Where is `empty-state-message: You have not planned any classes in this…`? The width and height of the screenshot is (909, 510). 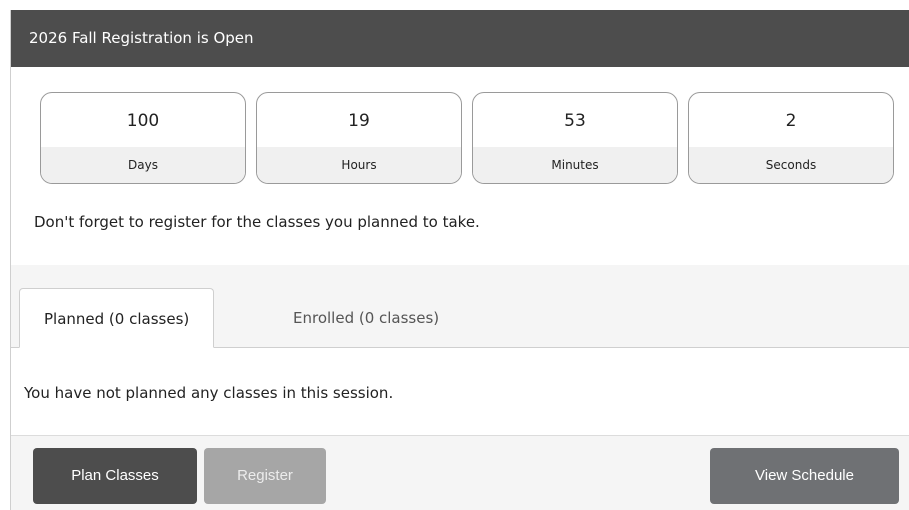
empty-state-message: You have not planned any classes in this… is located at coordinates (209, 393).